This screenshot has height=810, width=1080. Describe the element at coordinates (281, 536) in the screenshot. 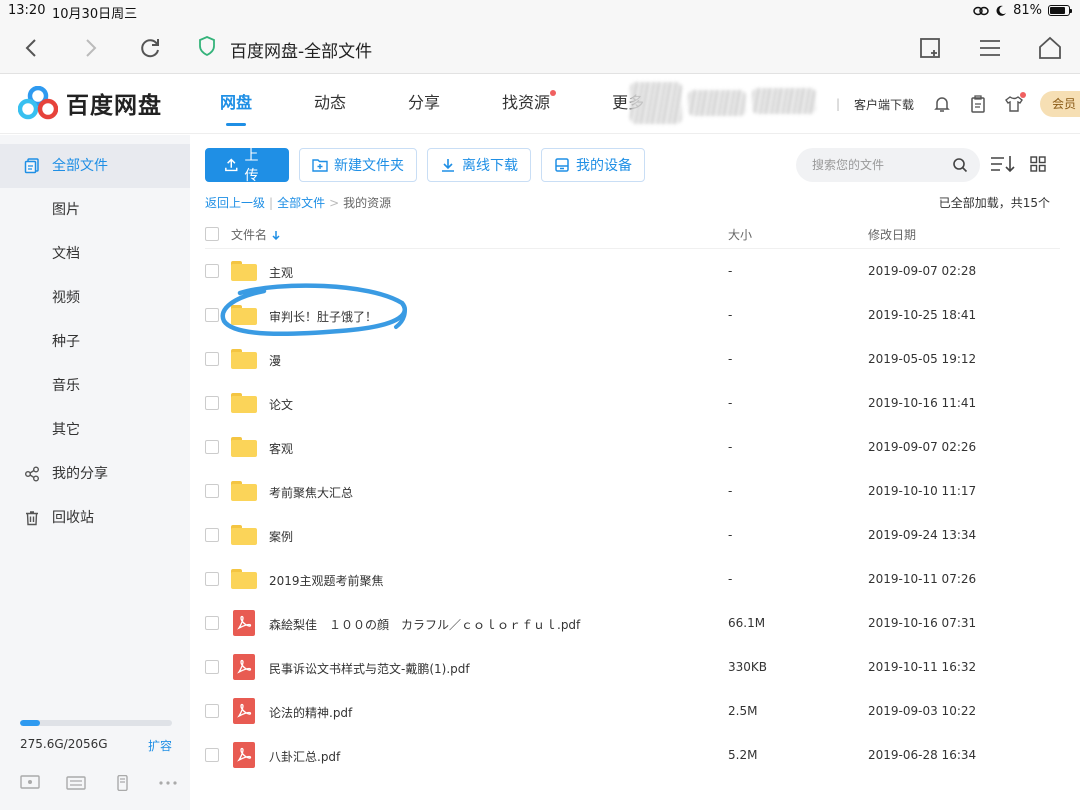

I see `file-name: 案例` at that location.